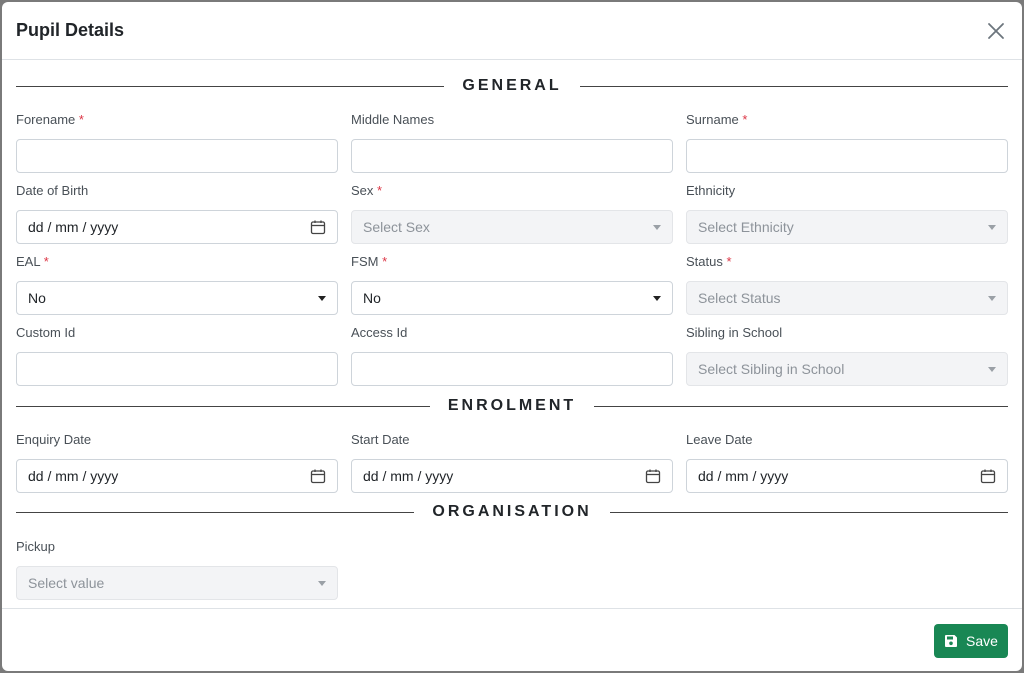  I want to click on status-label: Status *, so click(709, 261).